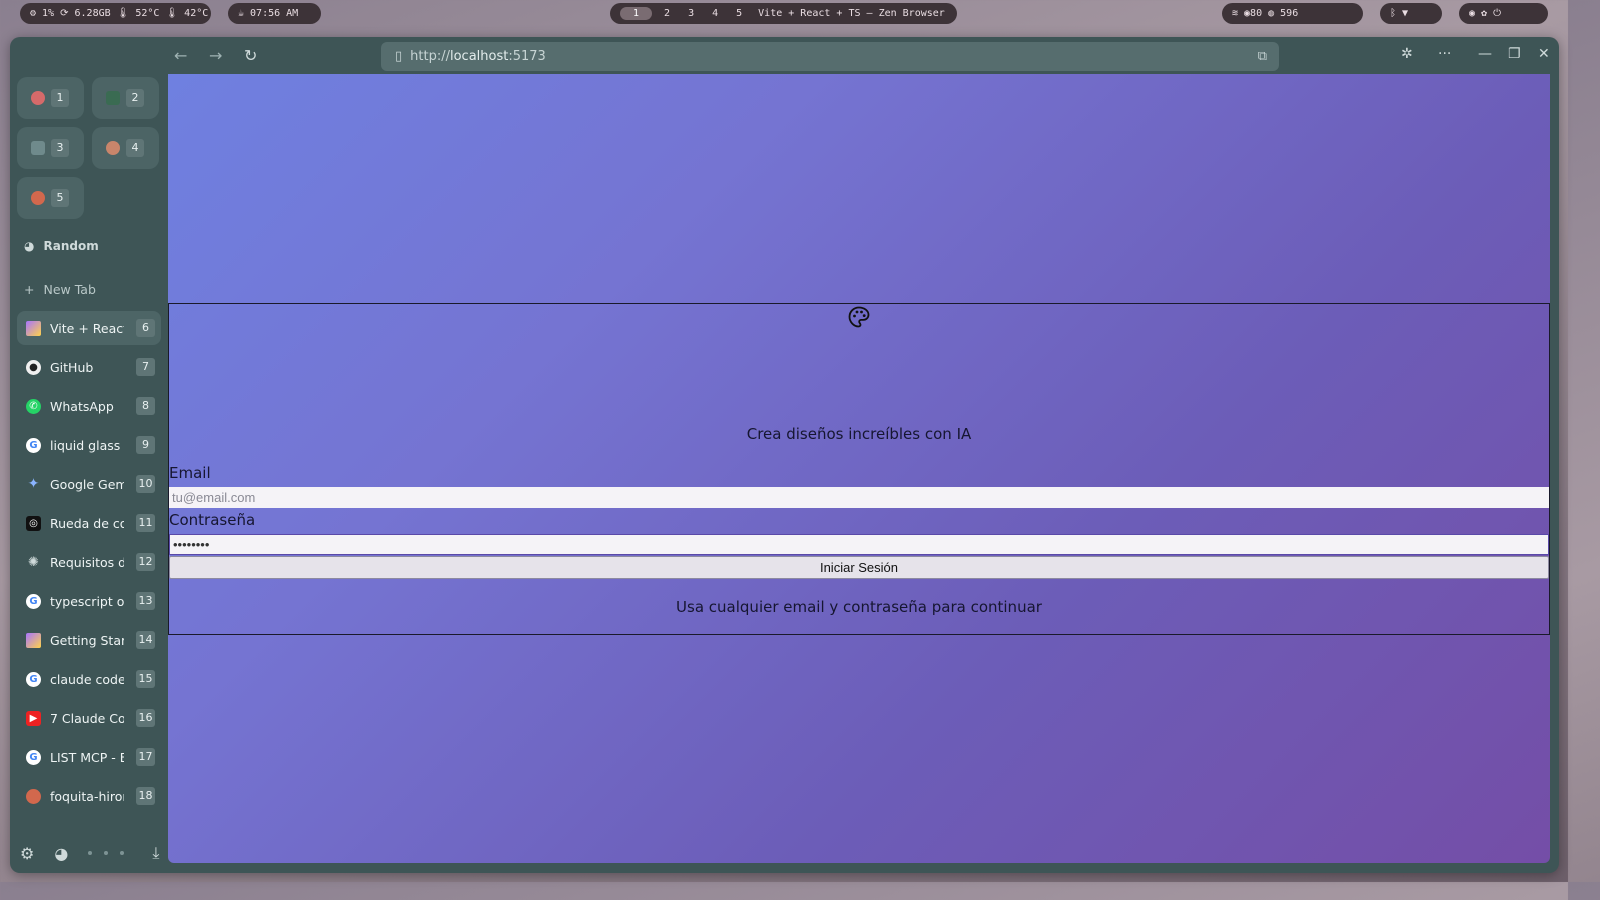  Describe the element at coordinates (1484, 13) in the screenshot. I see `settings-icon: ✿` at that location.